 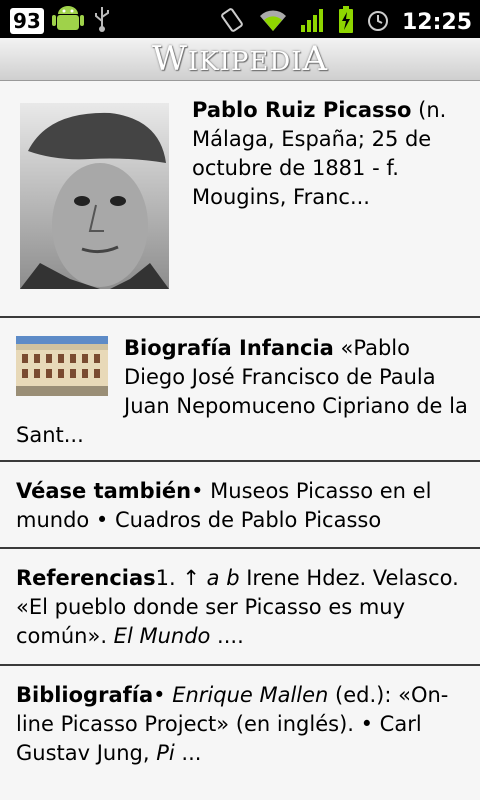 What do you see at coordinates (273, 22) in the screenshot?
I see `wifi-icon` at bounding box center [273, 22].